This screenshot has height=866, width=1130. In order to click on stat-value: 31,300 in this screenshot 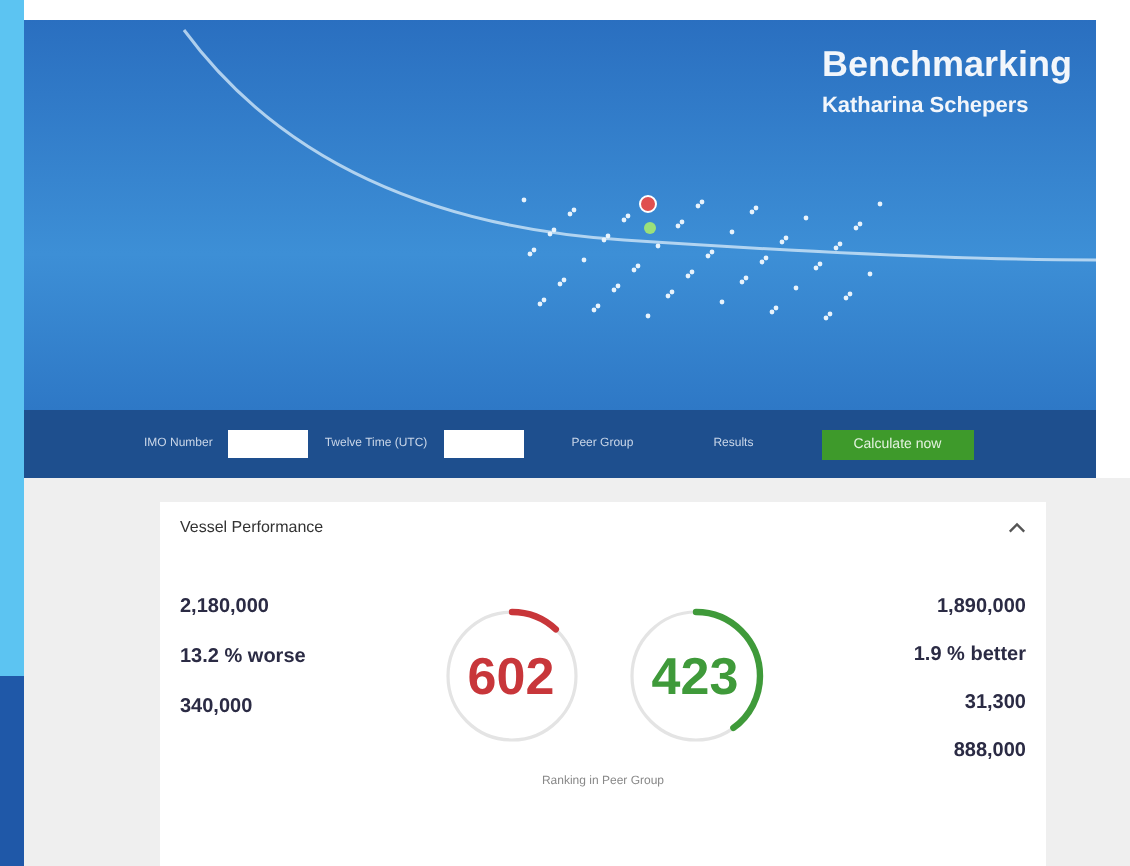, I will do `click(995, 703)`.